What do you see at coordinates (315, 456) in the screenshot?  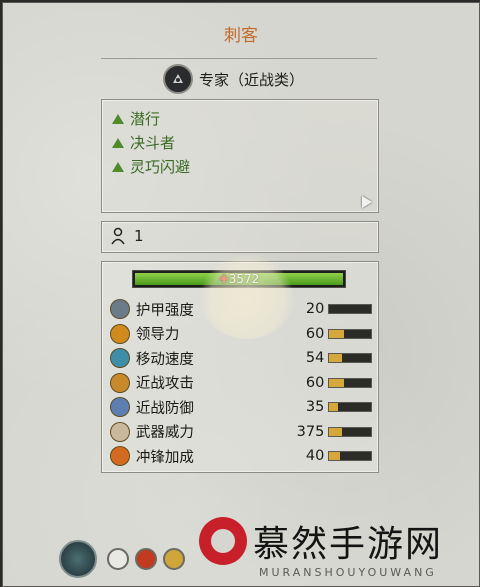 I see `stat-value: 40` at bounding box center [315, 456].